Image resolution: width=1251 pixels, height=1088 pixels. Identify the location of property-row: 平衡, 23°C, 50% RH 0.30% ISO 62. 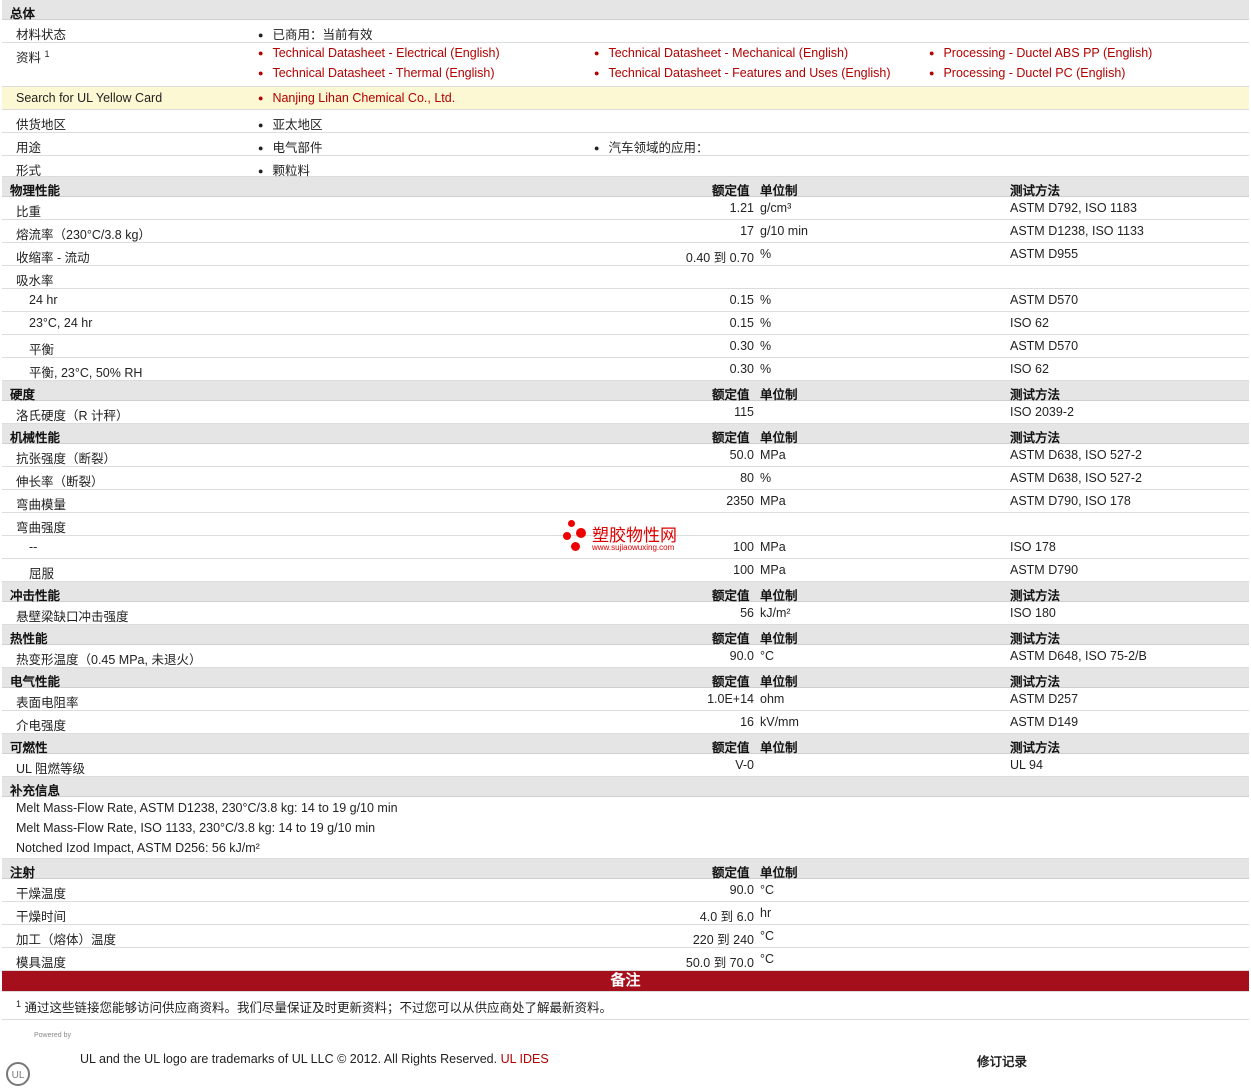
(625, 369).